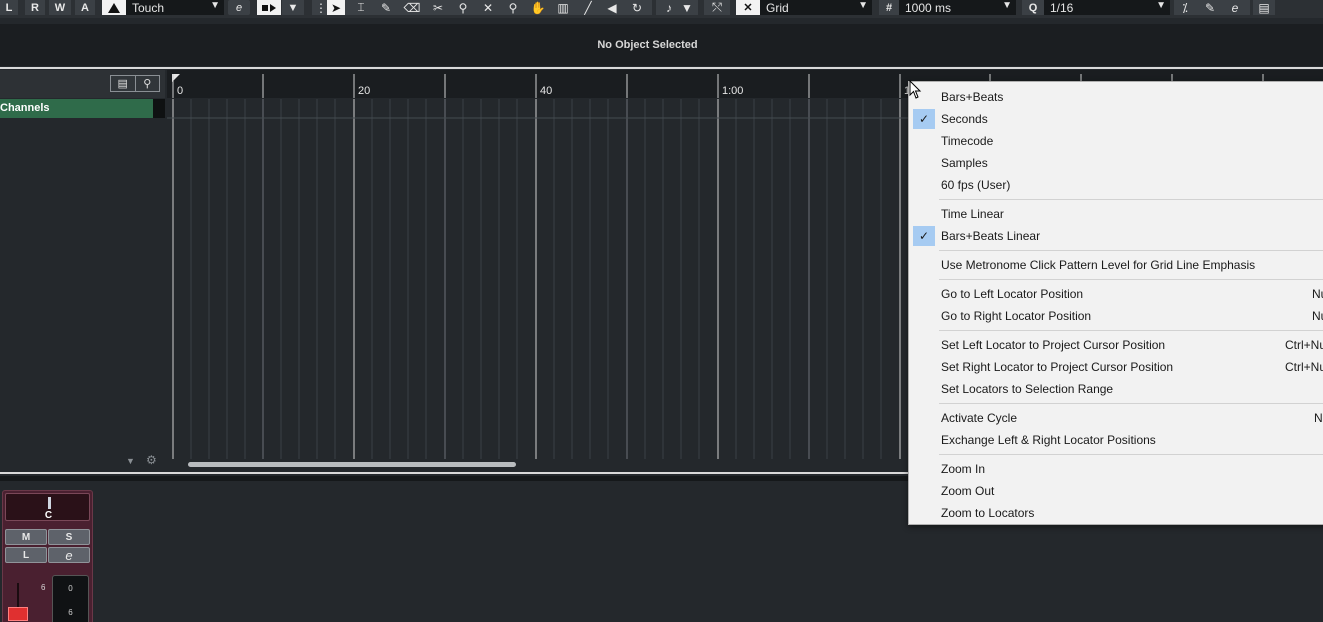  Describe the element at coordinates (964, 119) in the screenshot. I see `menu-item-label: Seconds` at that location.